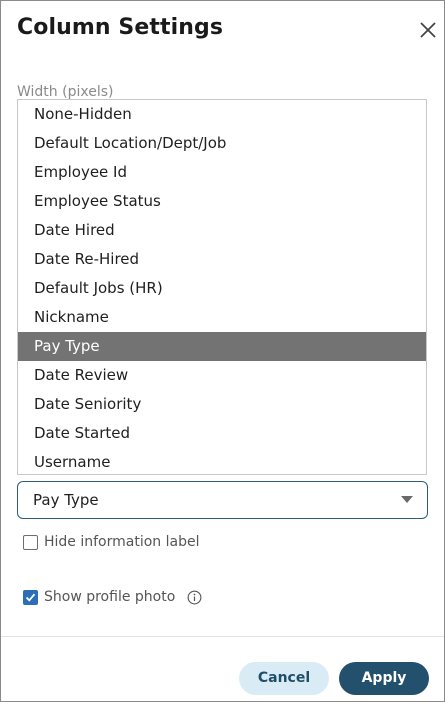 The height and width of the screenshot is (702, 445). Describe the element at coordinates (66, 500) in the screenshot. I see `column-select-value: Pay Type` at that location.